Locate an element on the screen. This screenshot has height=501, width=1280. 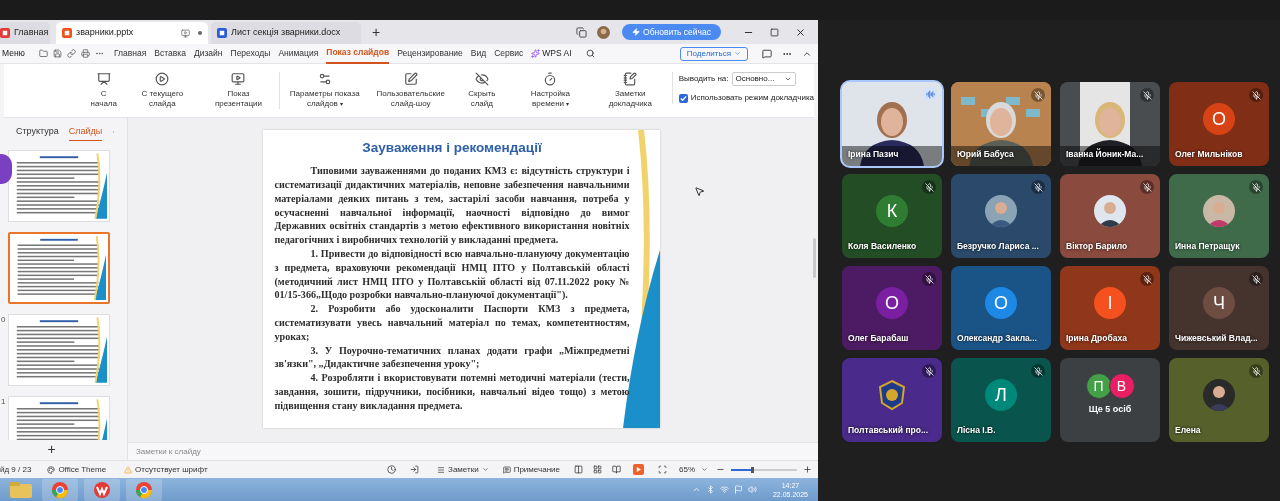
enter-icon is located at coordinates (415, 469).